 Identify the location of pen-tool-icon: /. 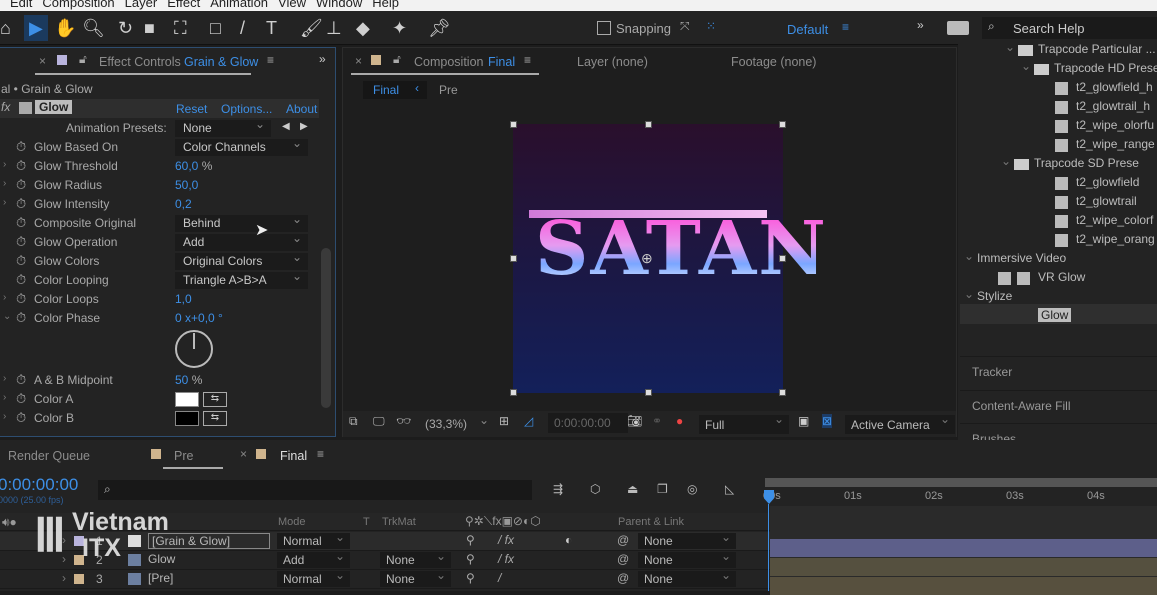
(242, 28).